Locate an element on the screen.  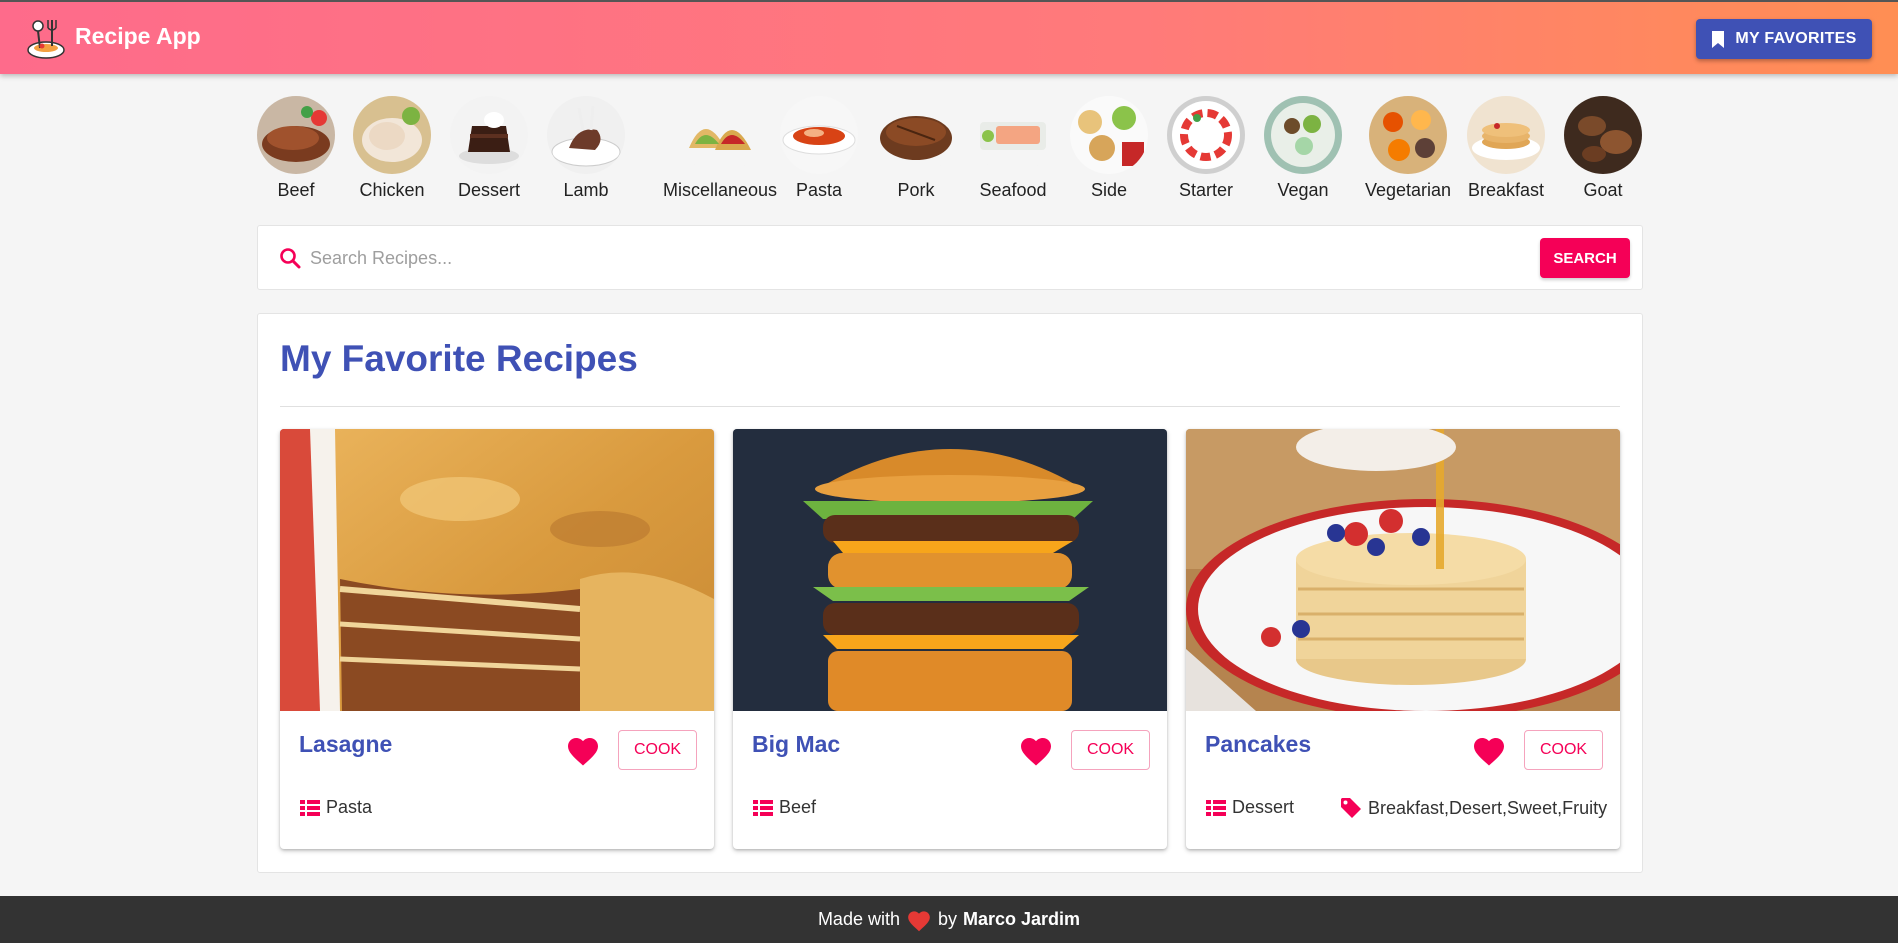
miscellaneous-thumbnail is located at coordinates (720, 135).